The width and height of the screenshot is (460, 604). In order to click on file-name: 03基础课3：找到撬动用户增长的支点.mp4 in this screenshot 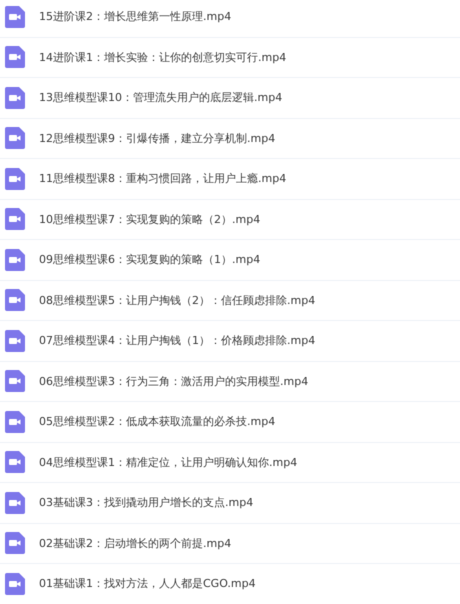, I will do `click(146, 502)`.